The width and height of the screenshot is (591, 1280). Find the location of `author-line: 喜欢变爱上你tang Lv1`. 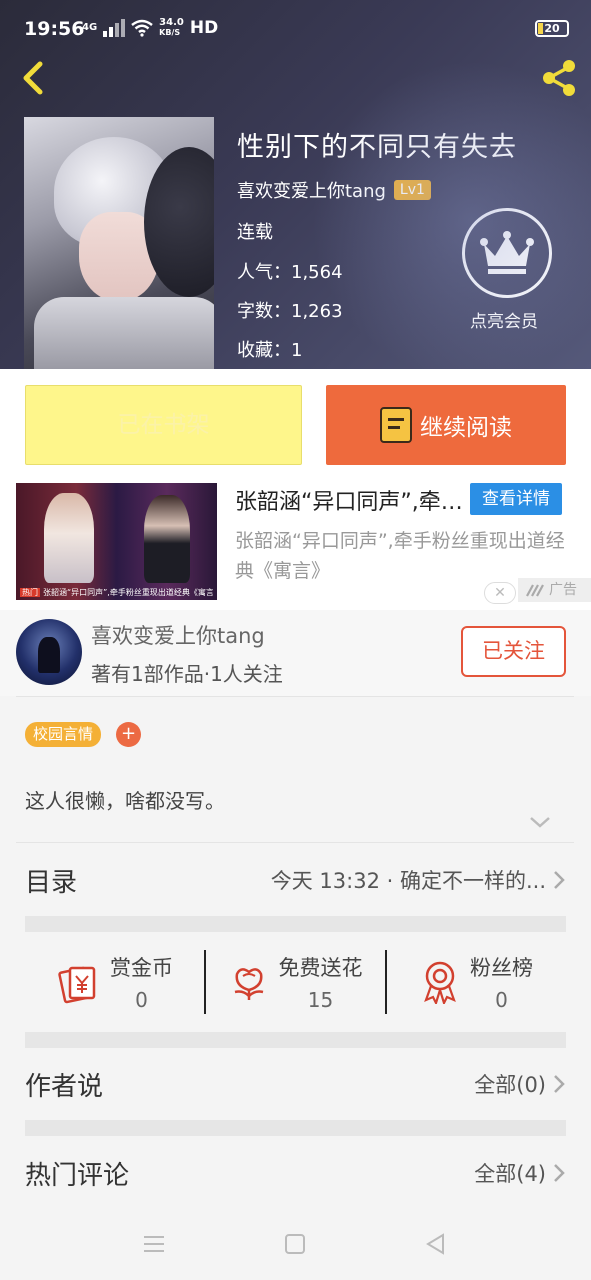

author-line: 喜欢变爱上你tang Lv1 is located at coordinates (334, 190).